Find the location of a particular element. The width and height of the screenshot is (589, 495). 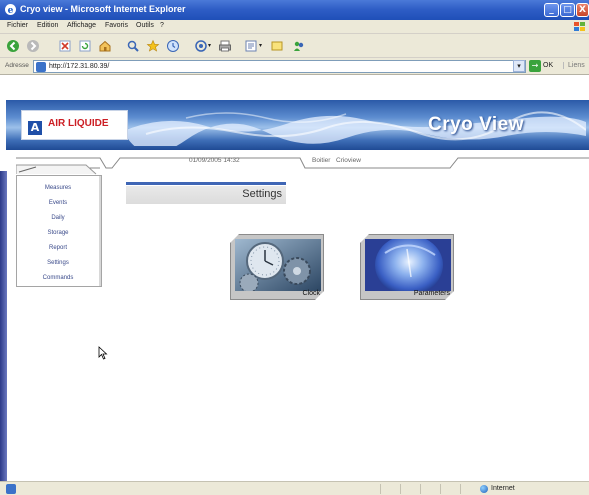

edit-dropdown-icon: ▾ is located at coordinates (260, 45).